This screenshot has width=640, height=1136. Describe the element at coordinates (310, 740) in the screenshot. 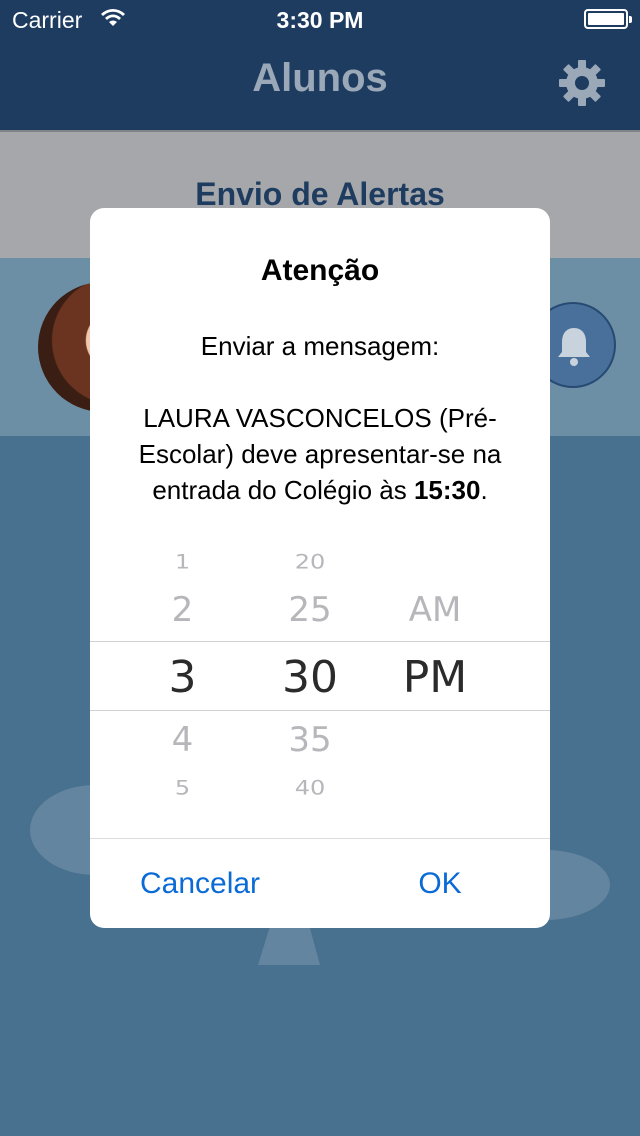

I see `minute-option: 35` at that location.